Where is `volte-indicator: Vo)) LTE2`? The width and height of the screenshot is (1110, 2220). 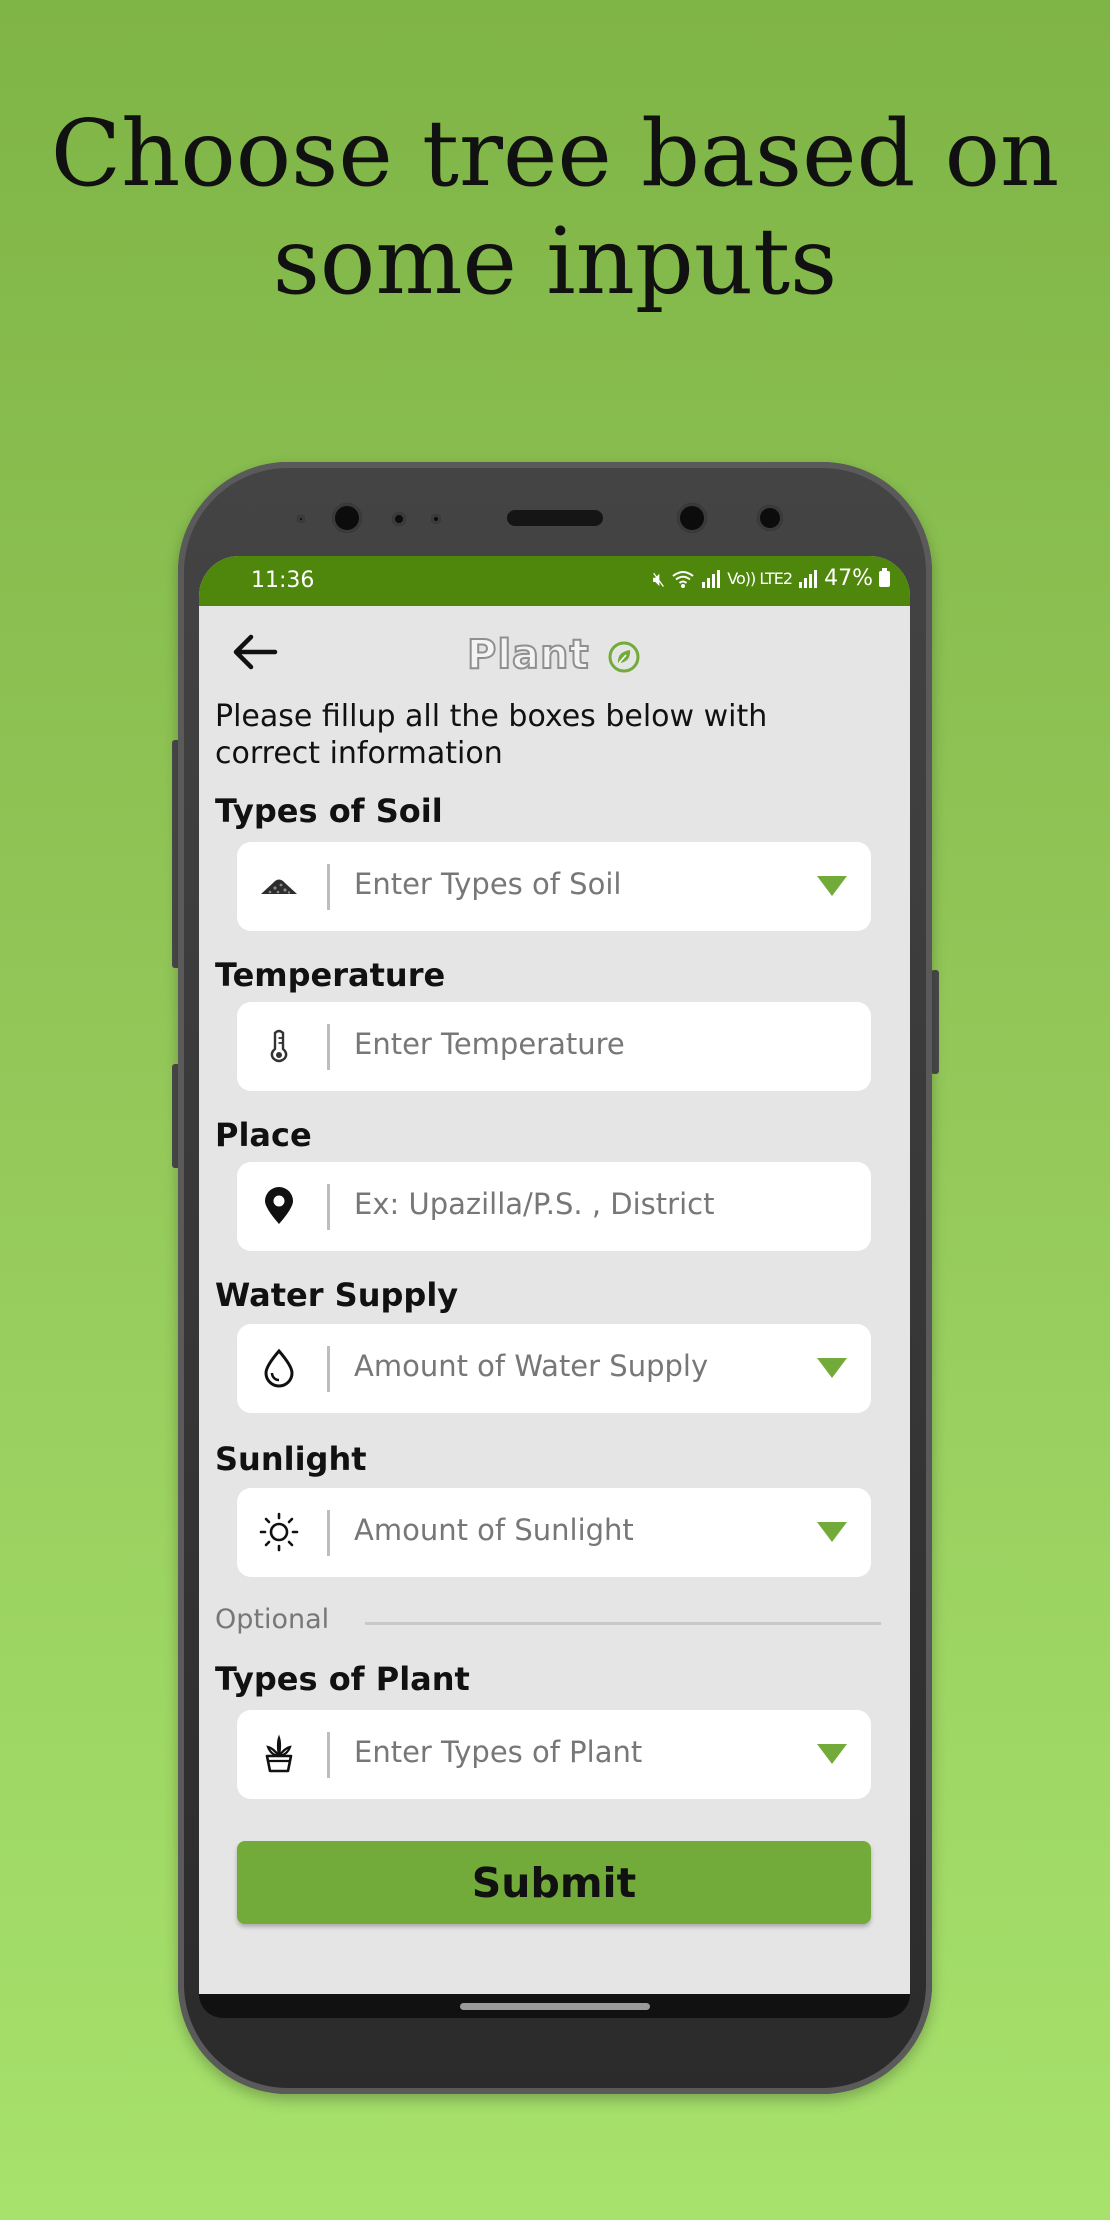 volte-indicator: Vo)) LTE2 is located at coordinates (760, 578).